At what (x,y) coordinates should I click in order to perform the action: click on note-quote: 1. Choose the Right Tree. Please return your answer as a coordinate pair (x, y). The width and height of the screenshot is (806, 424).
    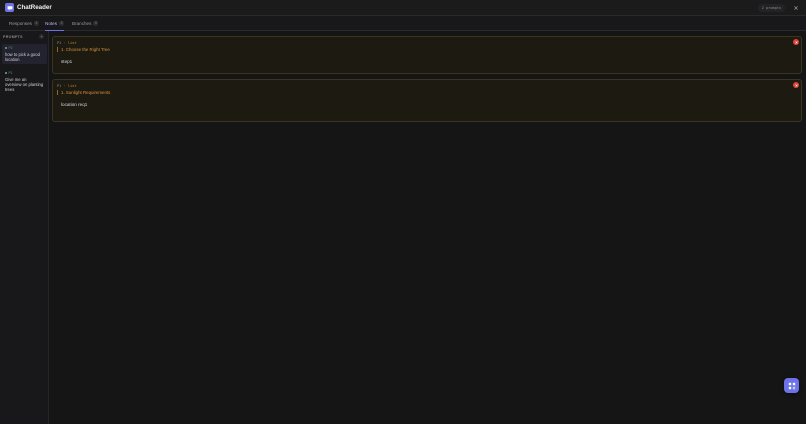
    Looking at the image, I should click on (83, 49).